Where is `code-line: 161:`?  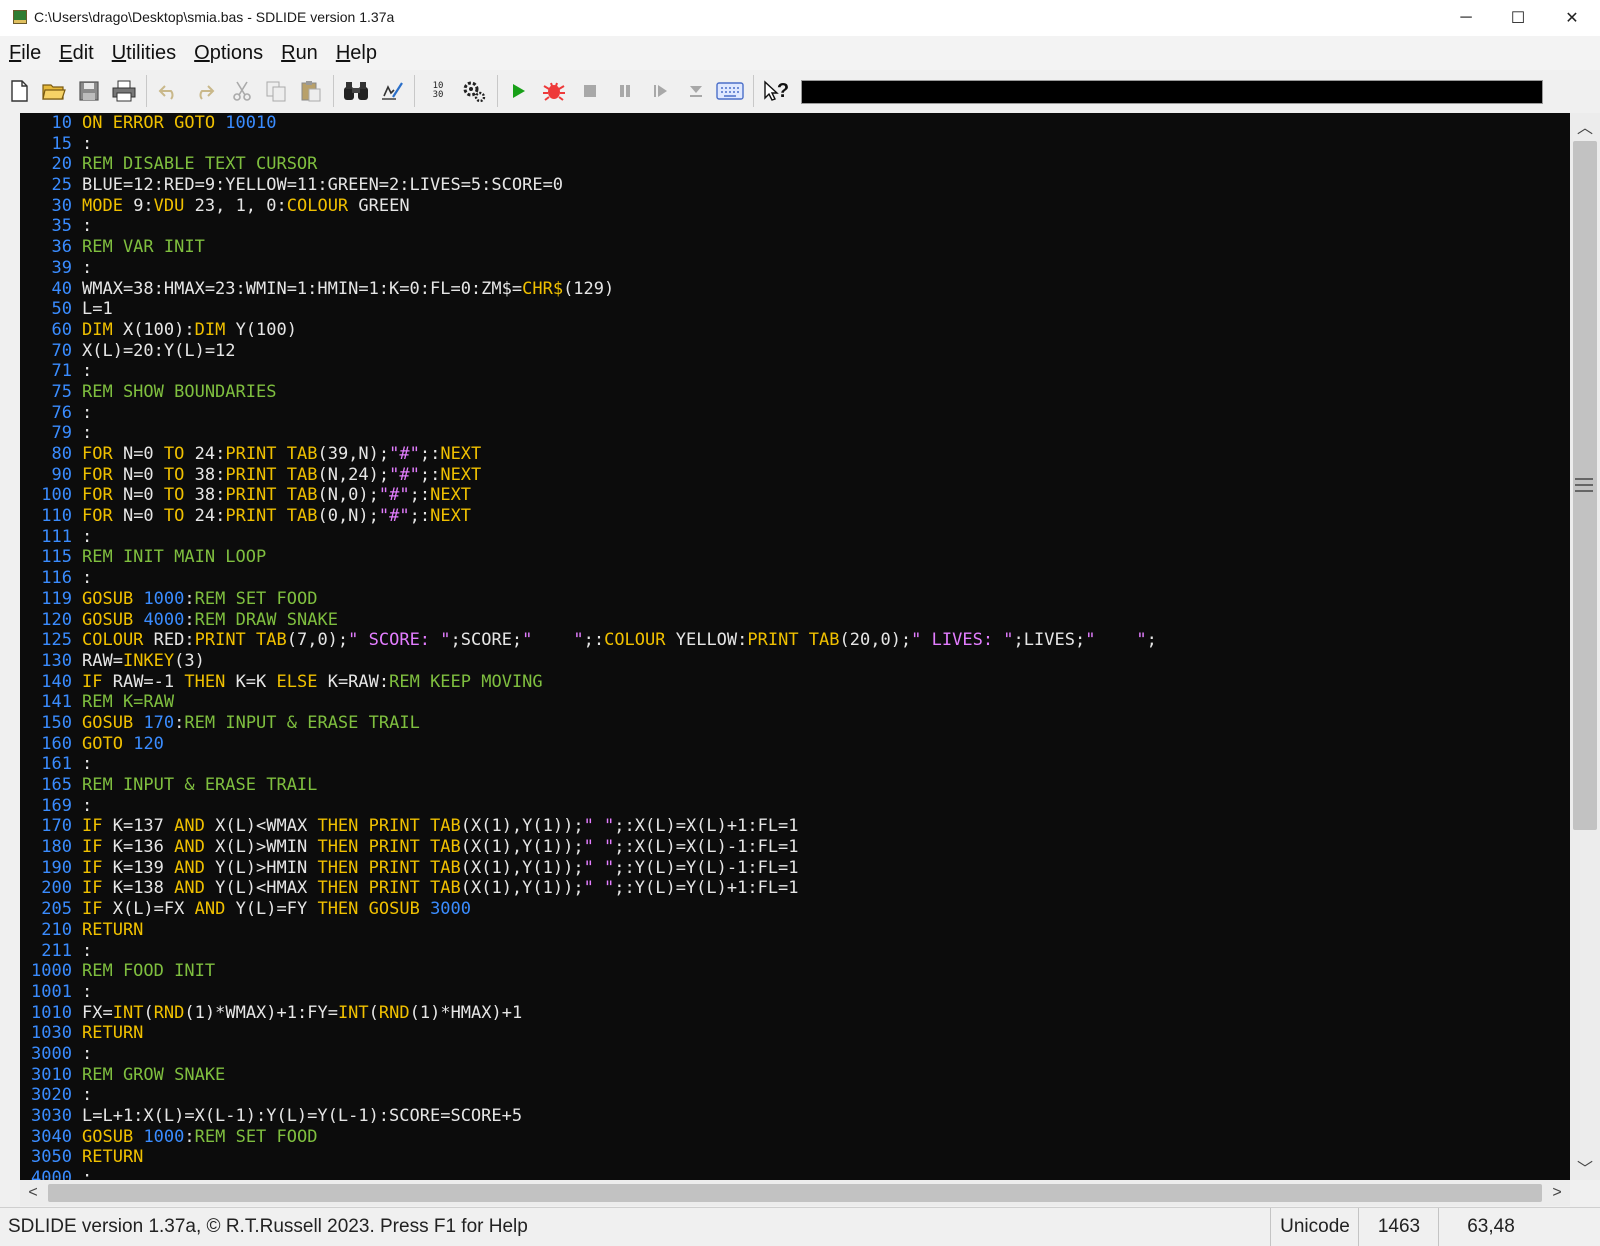
code-line: 161: is located at coordinates (588, 764).